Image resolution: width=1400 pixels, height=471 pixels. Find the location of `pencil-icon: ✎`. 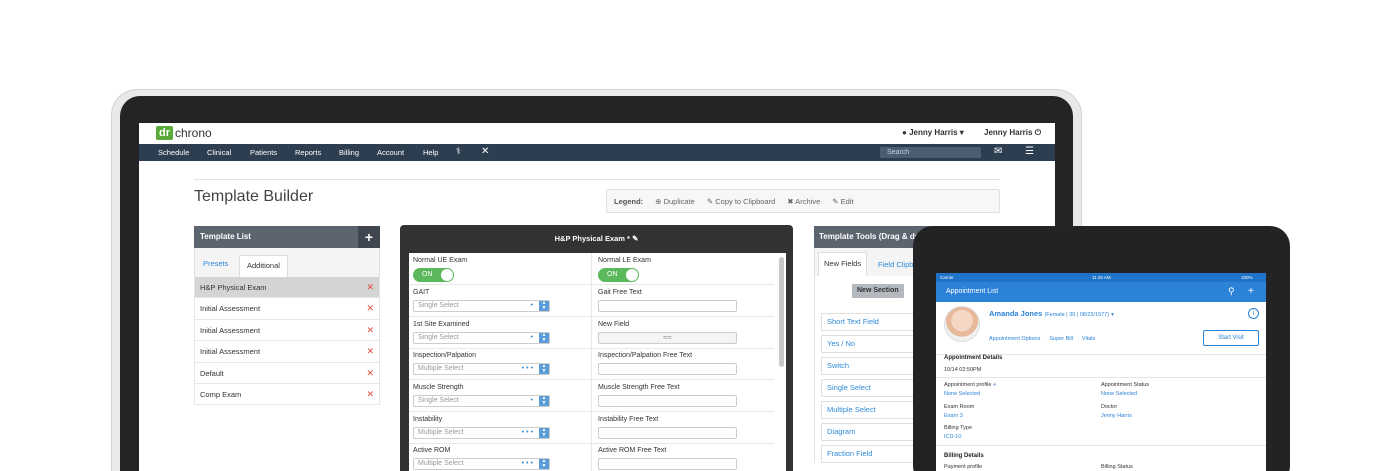

pencil-icon: ✎ is located at coordinates (635, 238).